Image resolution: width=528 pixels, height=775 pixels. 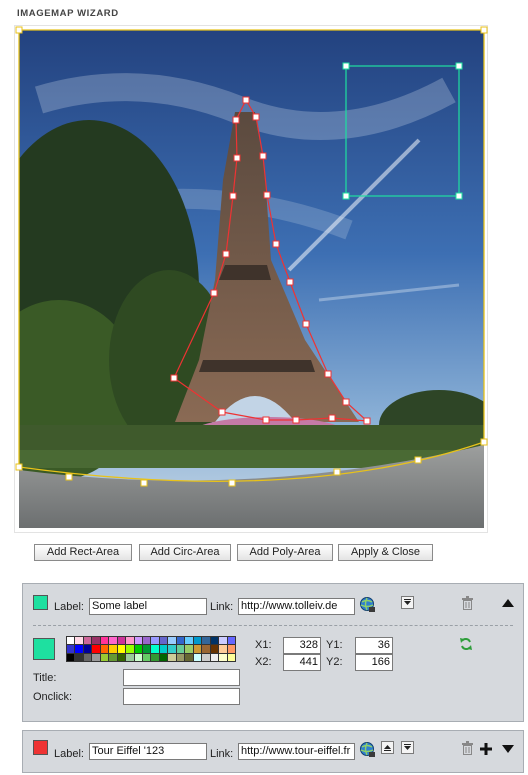 What do you see at coordinates (374, 662) in the screenshot?
I see `y2-input: 166` at bounding box center [374, 662].